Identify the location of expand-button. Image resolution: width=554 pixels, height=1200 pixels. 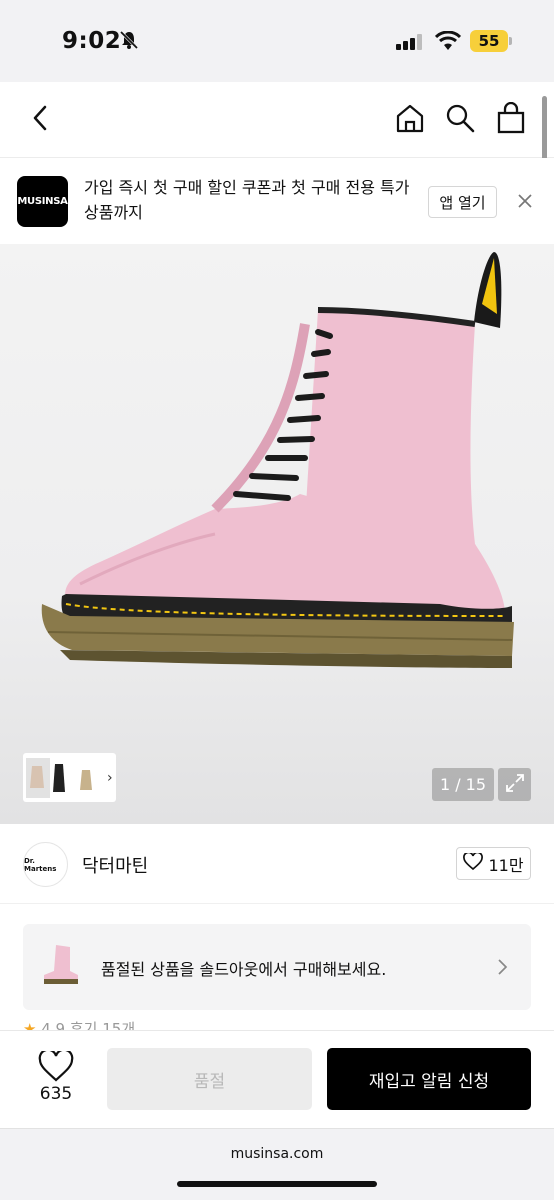
(514, 784).